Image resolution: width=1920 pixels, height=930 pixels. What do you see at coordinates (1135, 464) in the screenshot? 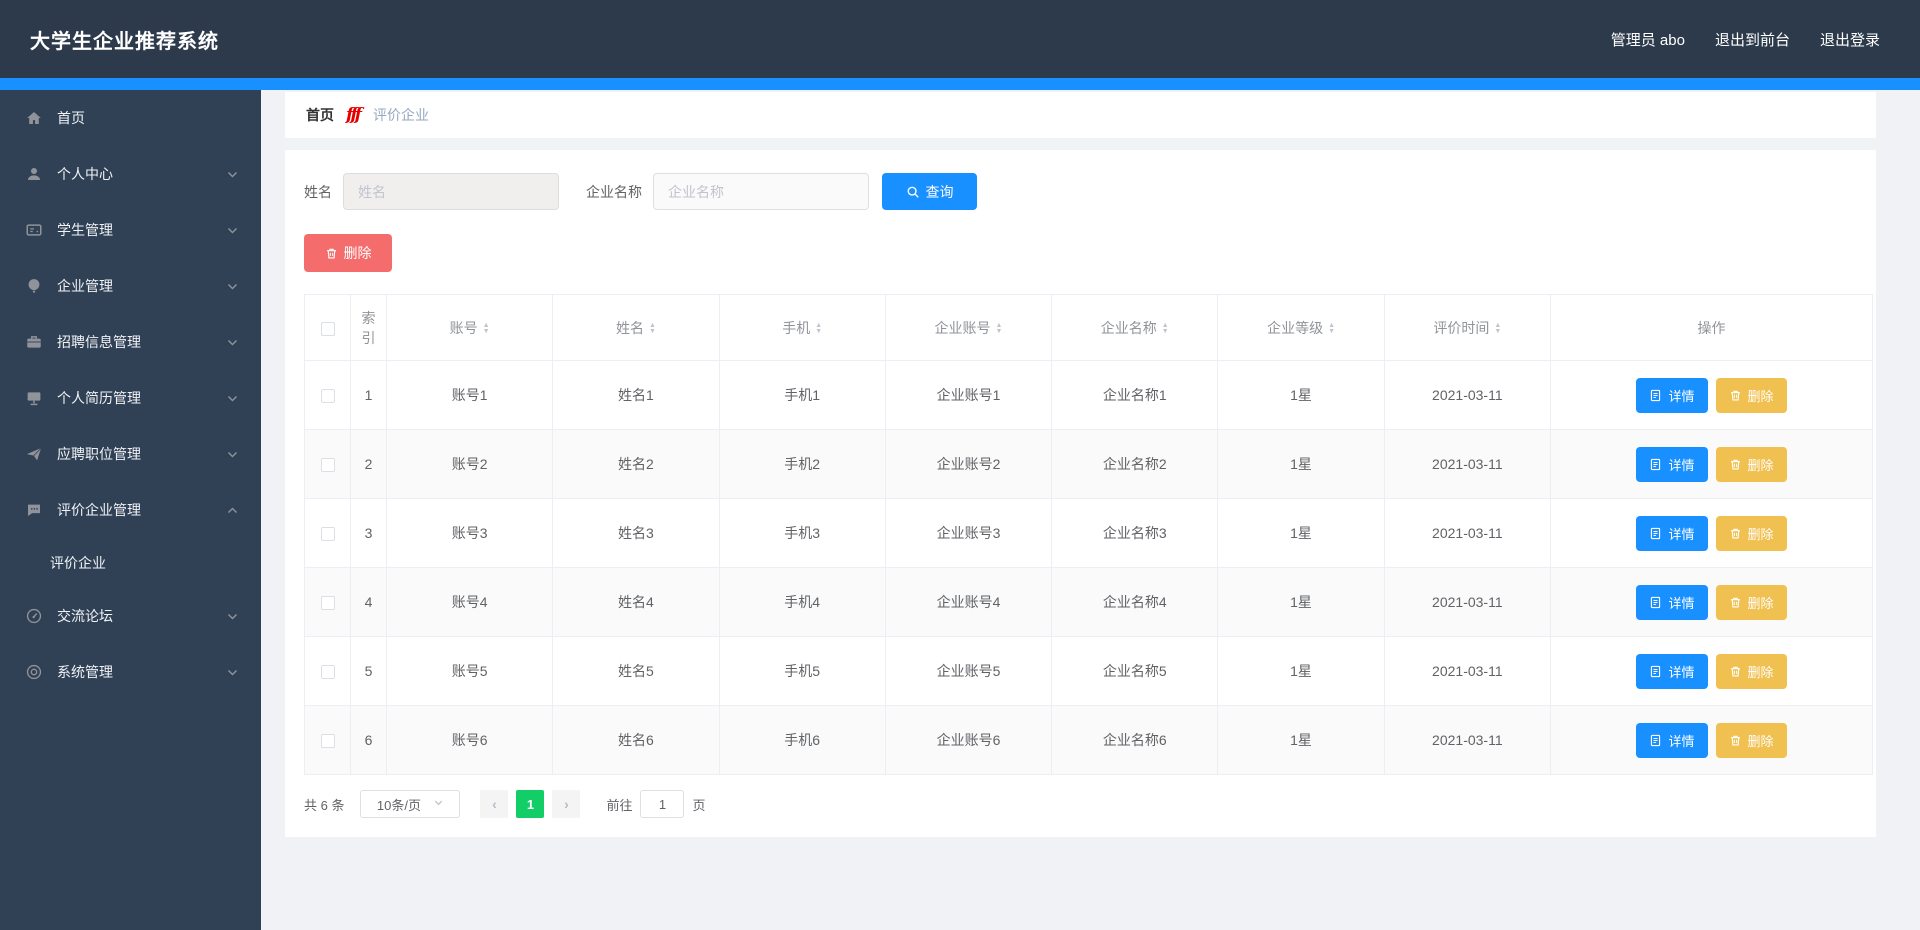
I see `table-cell: 企业名称2` at bounding box center [1135, 464].